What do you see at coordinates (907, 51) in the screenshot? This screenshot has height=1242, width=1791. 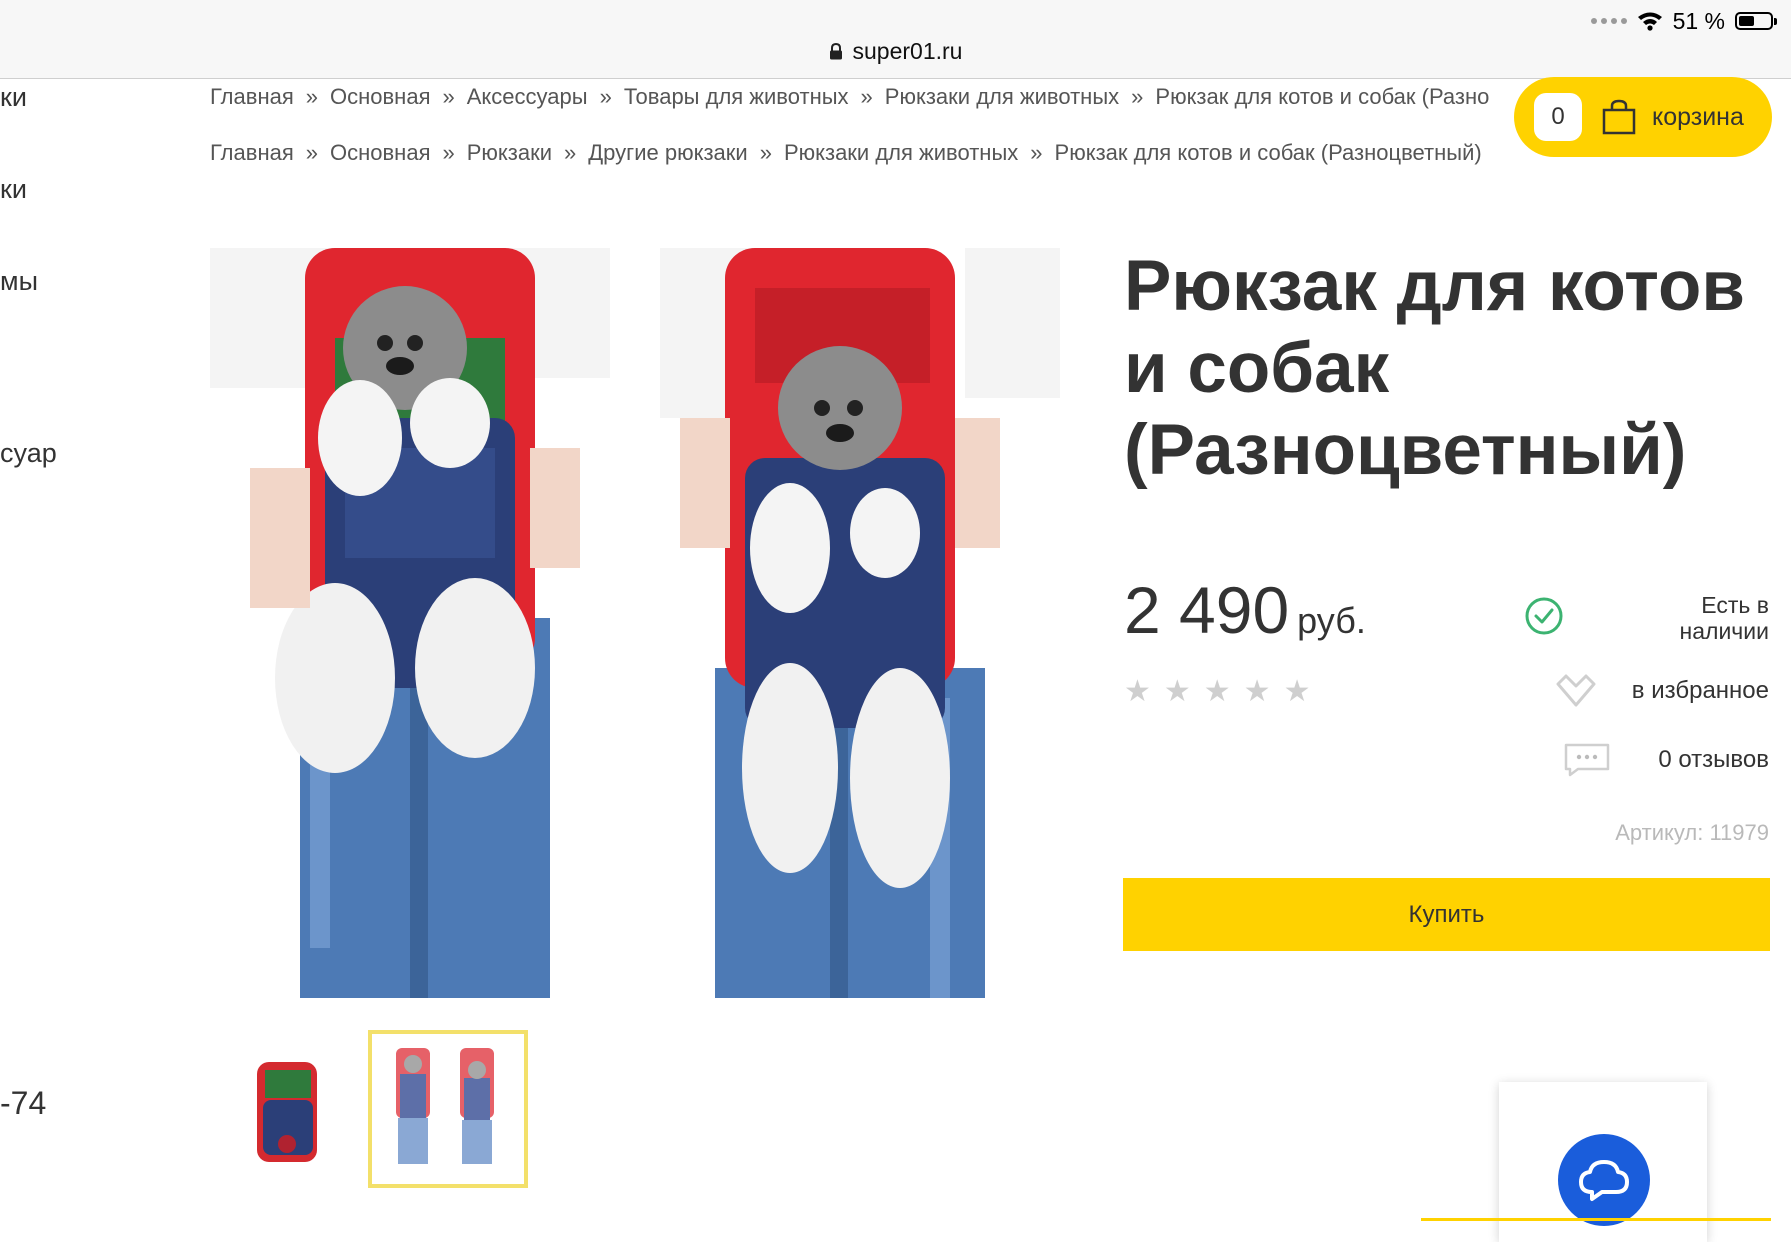 I see `url-text: super01.ru` at bounding box center [907, 51].